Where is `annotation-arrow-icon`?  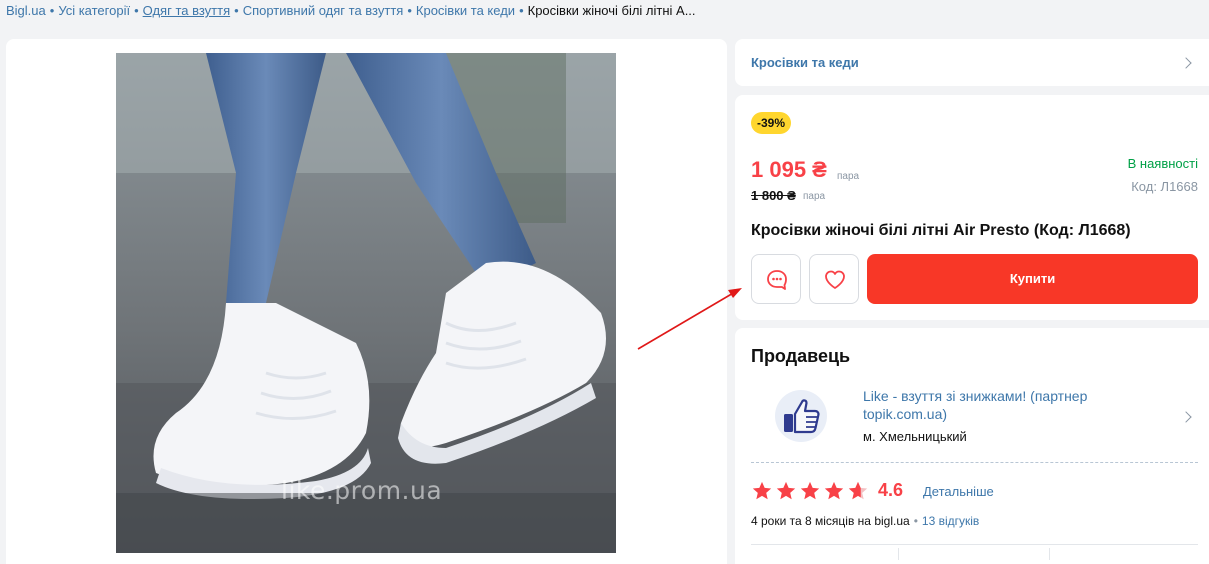 annotation-arrow-icon is located at coordinates (689, 319).